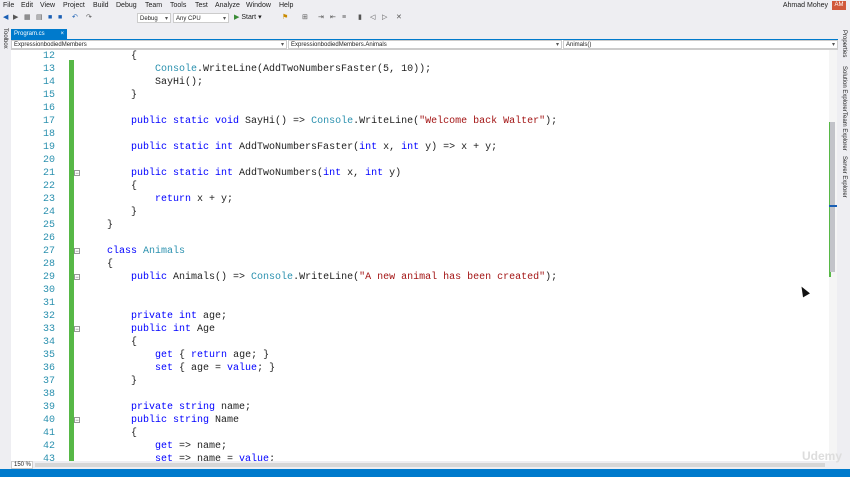  Describe the element at coordinates (420, 108) in the screenshot. I see `code-line: 16` at that location.